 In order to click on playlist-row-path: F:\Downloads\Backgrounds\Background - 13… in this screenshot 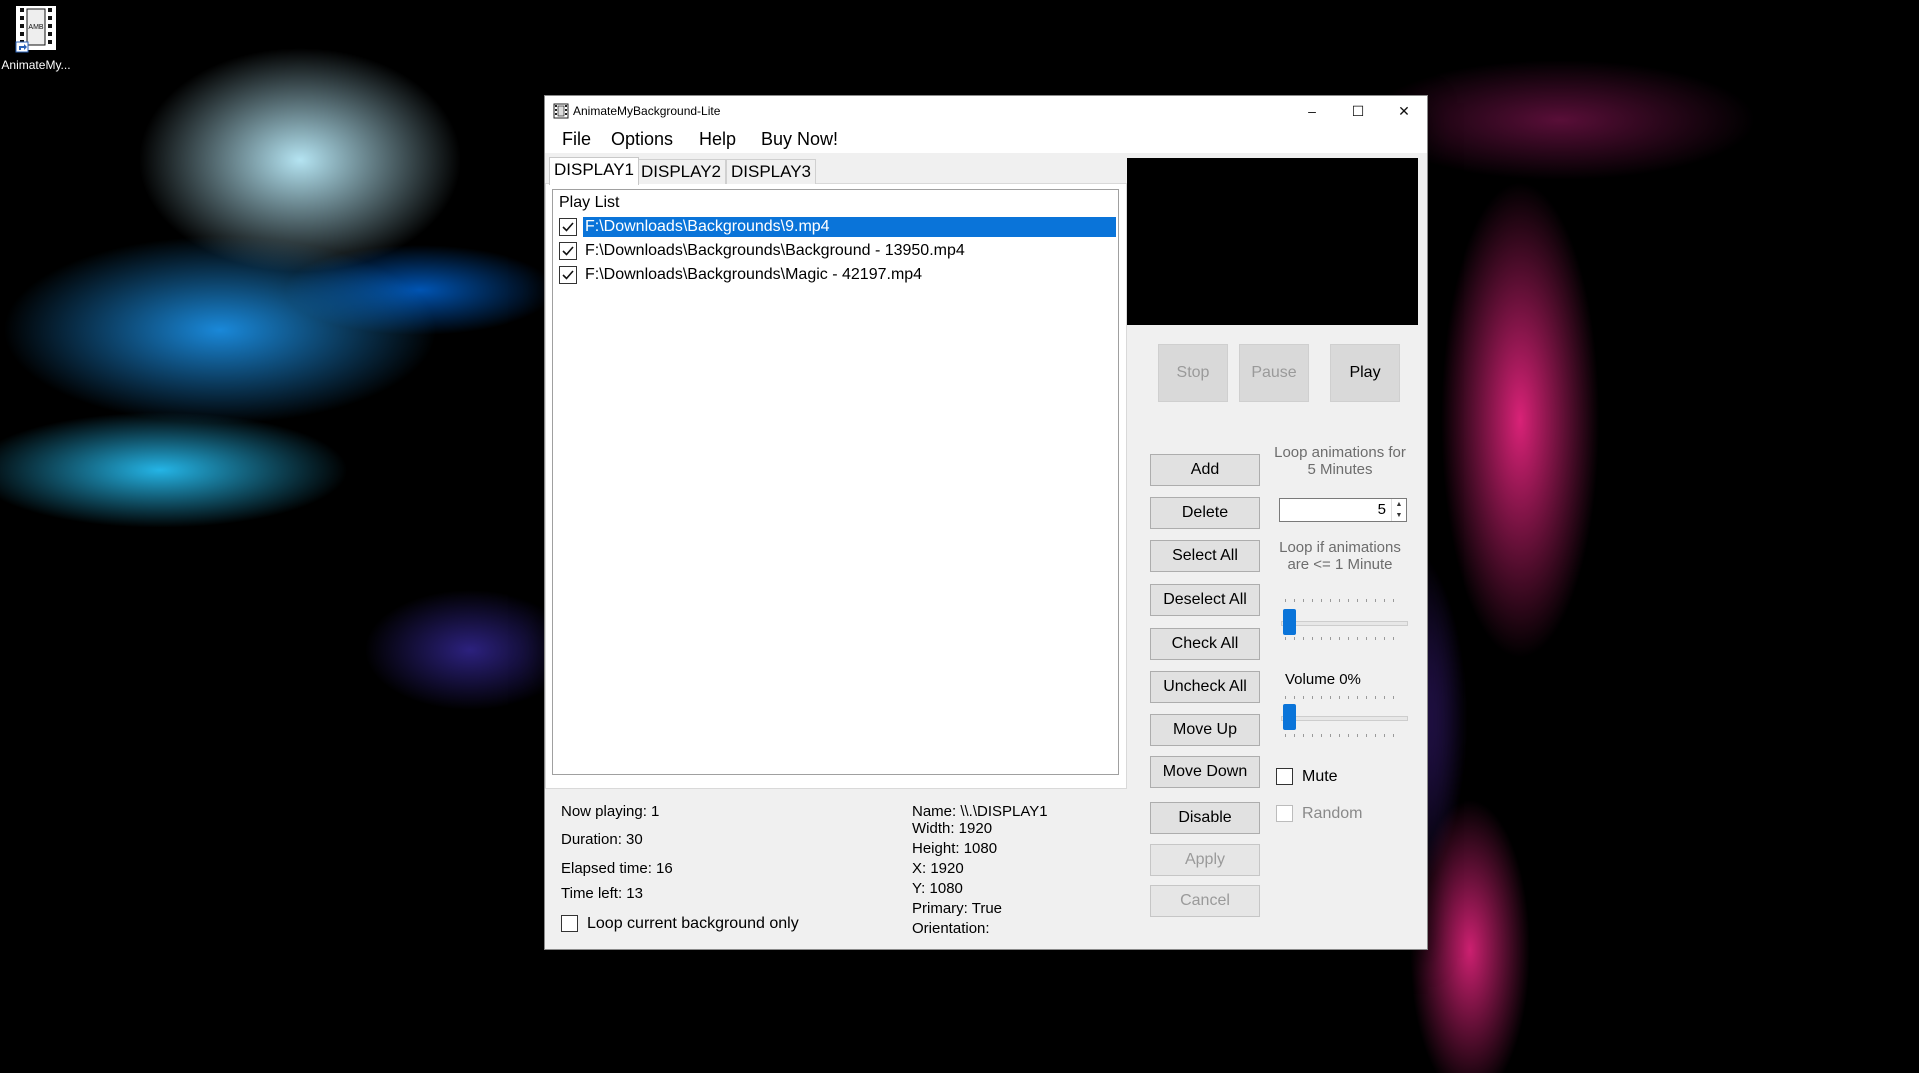, I will do `click(775, 250)`.